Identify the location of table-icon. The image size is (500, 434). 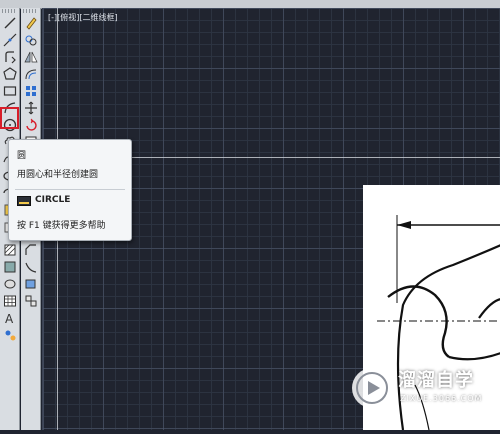
(10, 300).